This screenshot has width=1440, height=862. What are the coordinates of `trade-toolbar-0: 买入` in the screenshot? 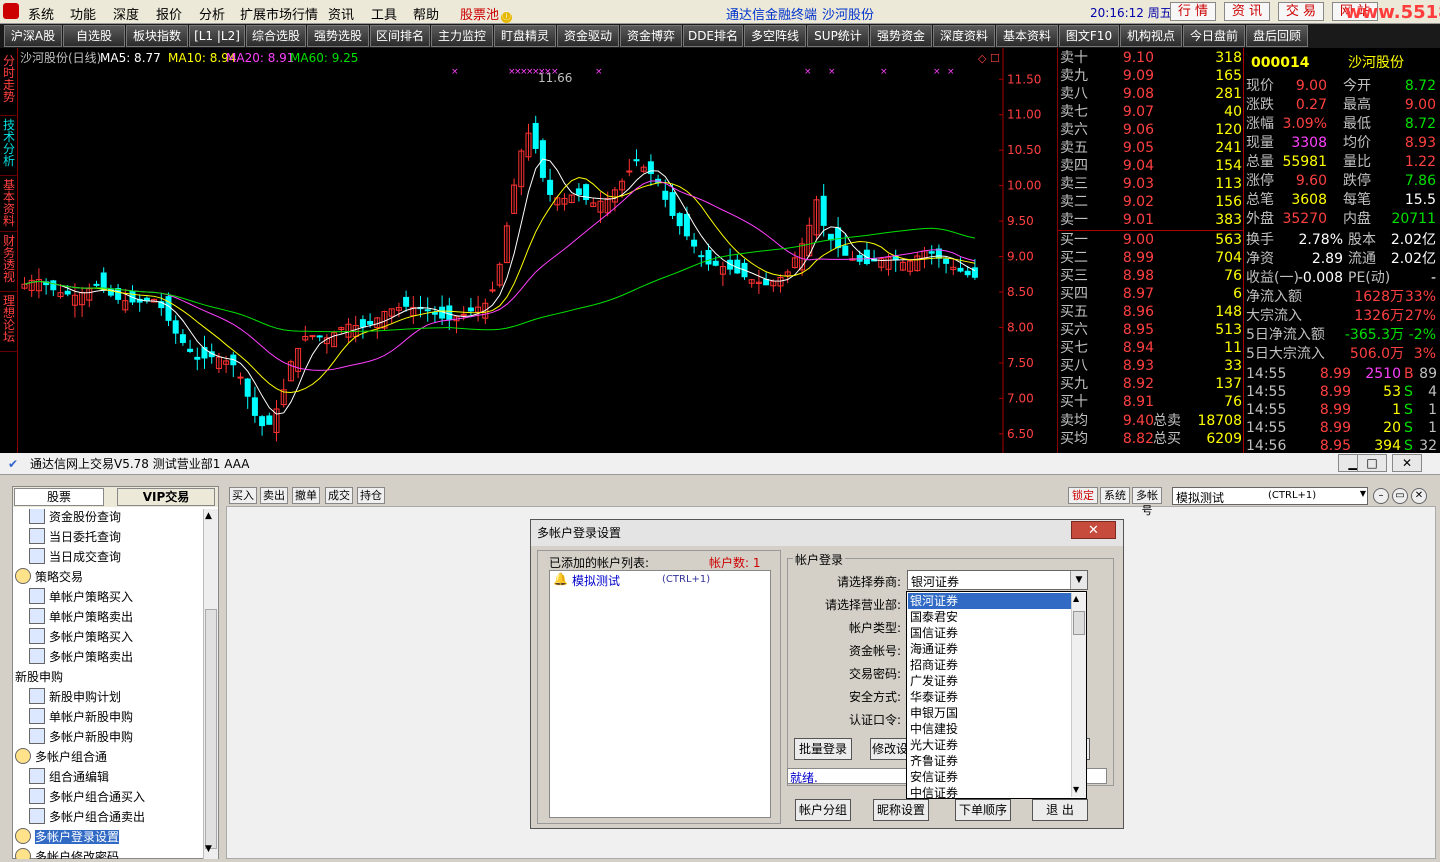 It's located at (243, 495).